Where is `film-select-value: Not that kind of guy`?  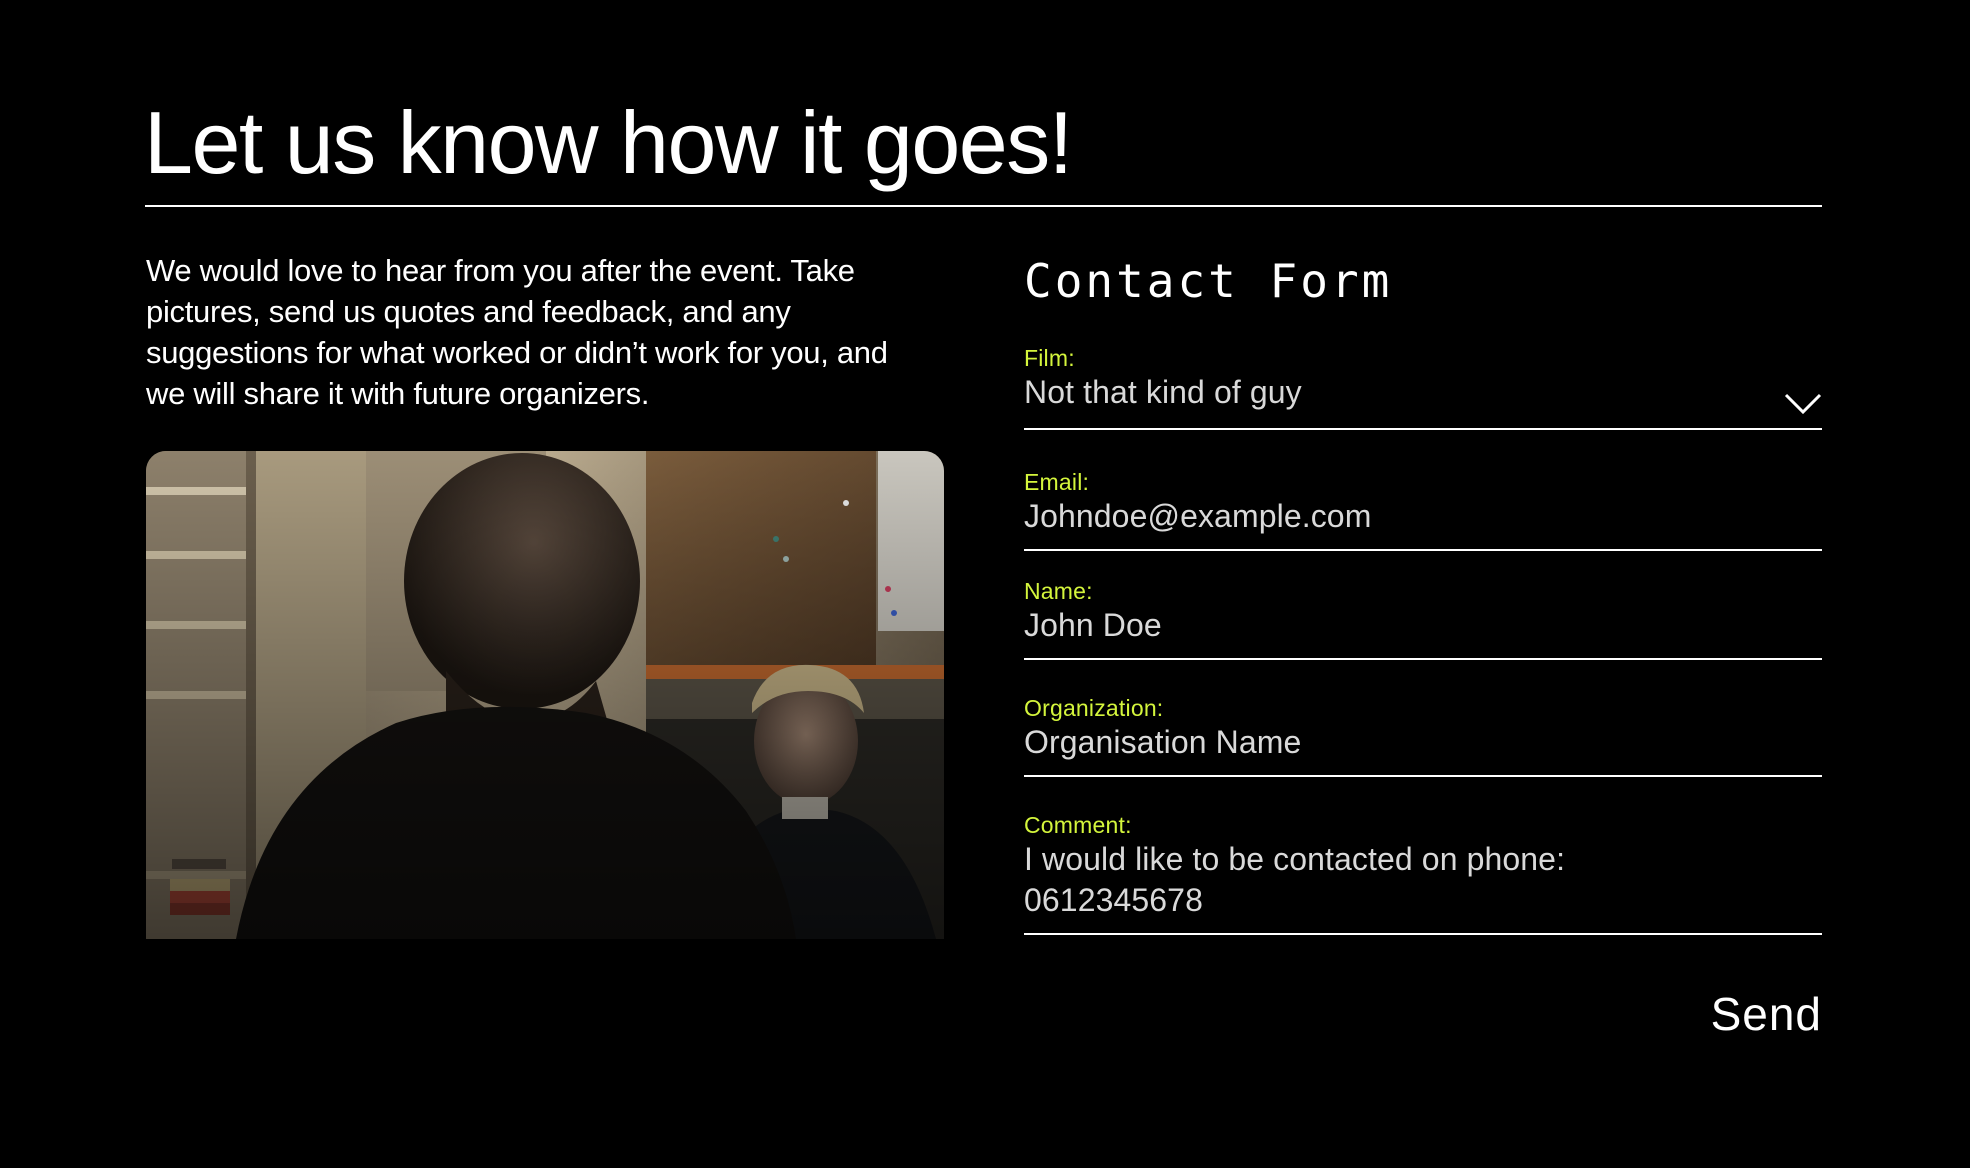 film-select-value: Not that kind of guy is located at coordinates (1423, 392).